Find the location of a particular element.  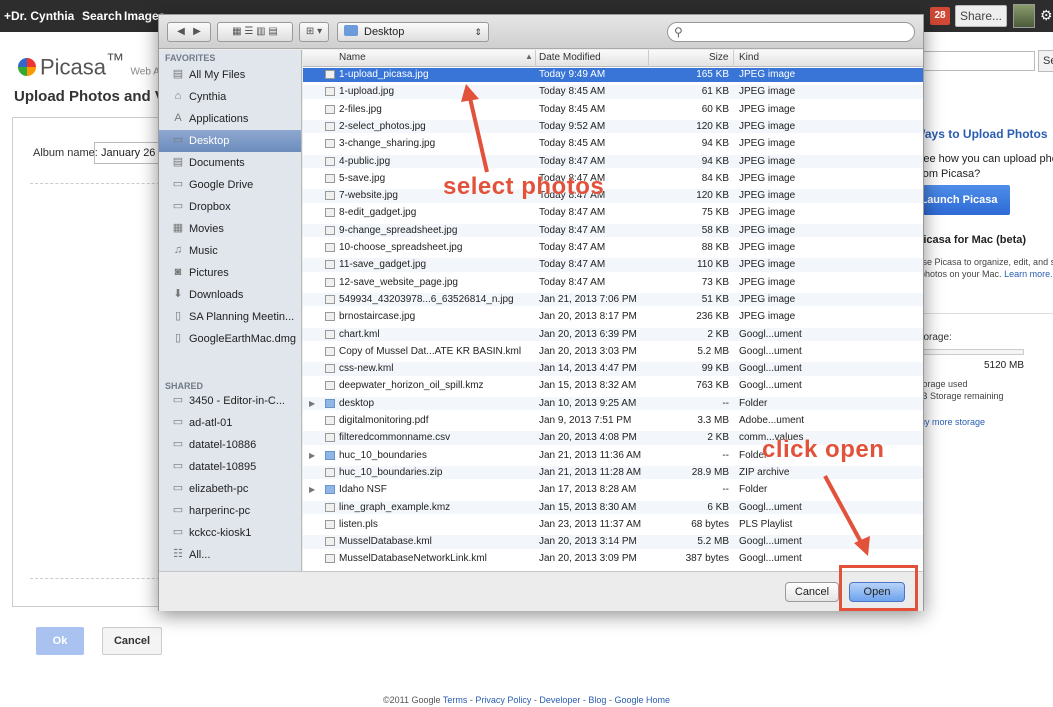

open-arrow-line is located at coordinates (843, 510).